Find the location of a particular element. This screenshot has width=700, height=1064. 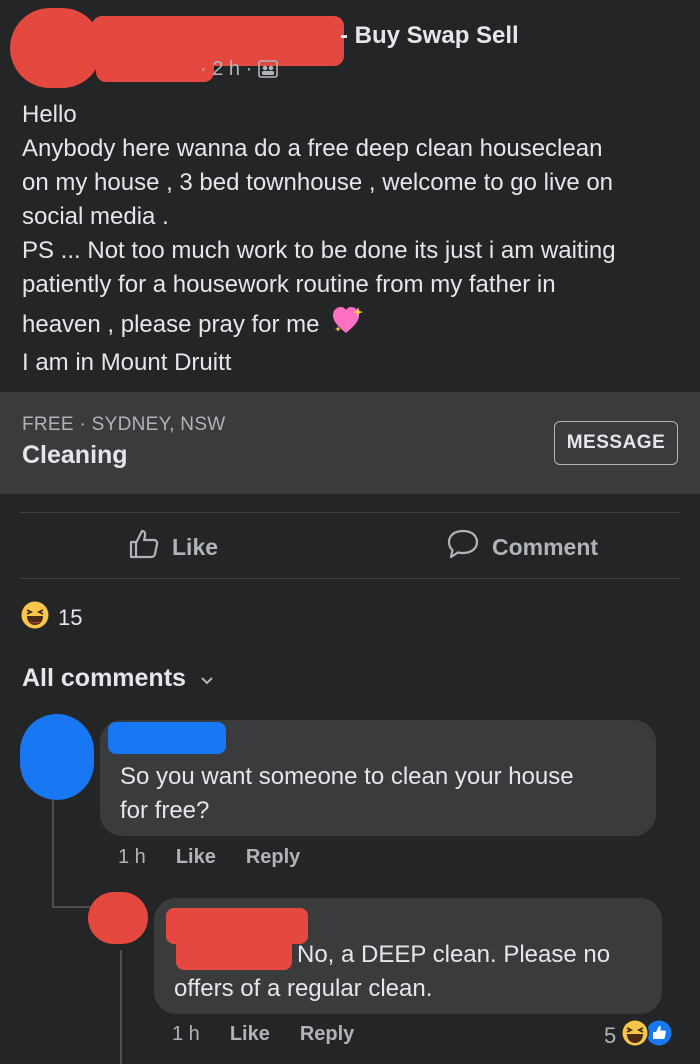

redacted-commenter-name is located at coordinates (167, 738).